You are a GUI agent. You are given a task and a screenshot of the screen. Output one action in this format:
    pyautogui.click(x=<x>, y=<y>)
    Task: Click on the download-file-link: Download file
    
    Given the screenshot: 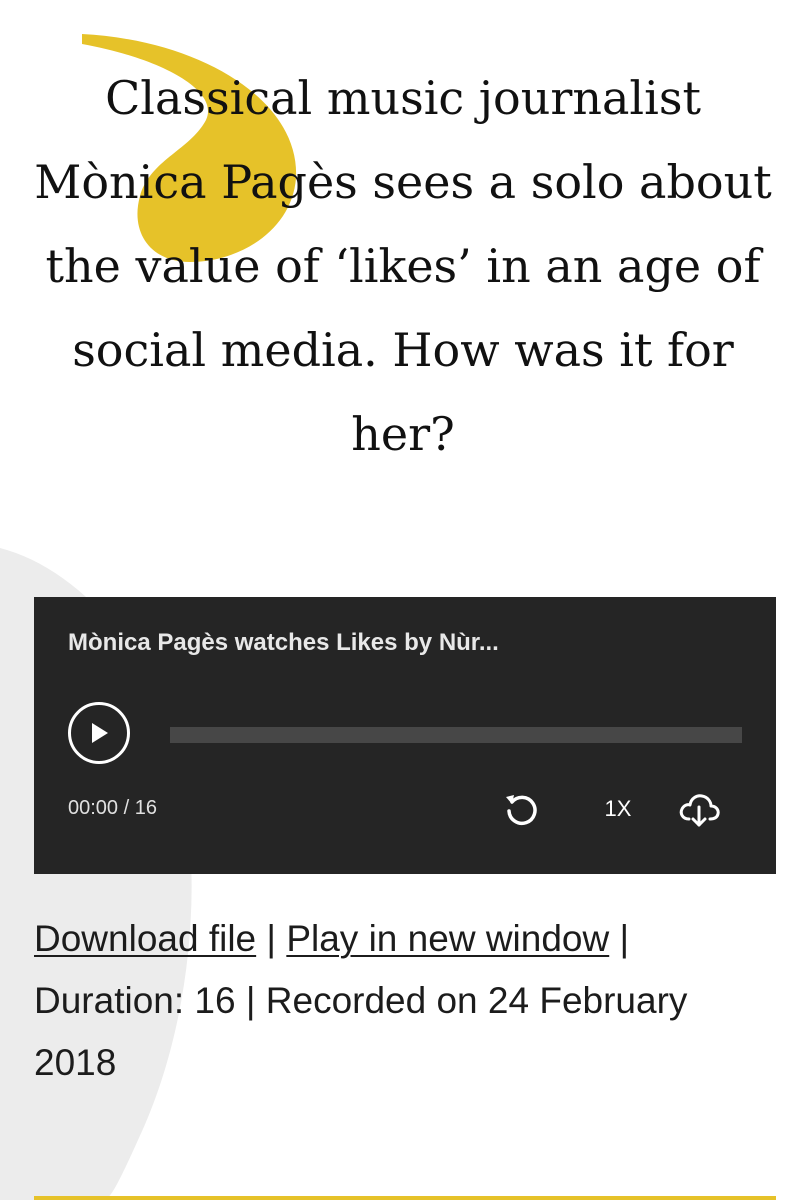 What is the action you would take?
    pyautogui.click(x=145, y=938)
    